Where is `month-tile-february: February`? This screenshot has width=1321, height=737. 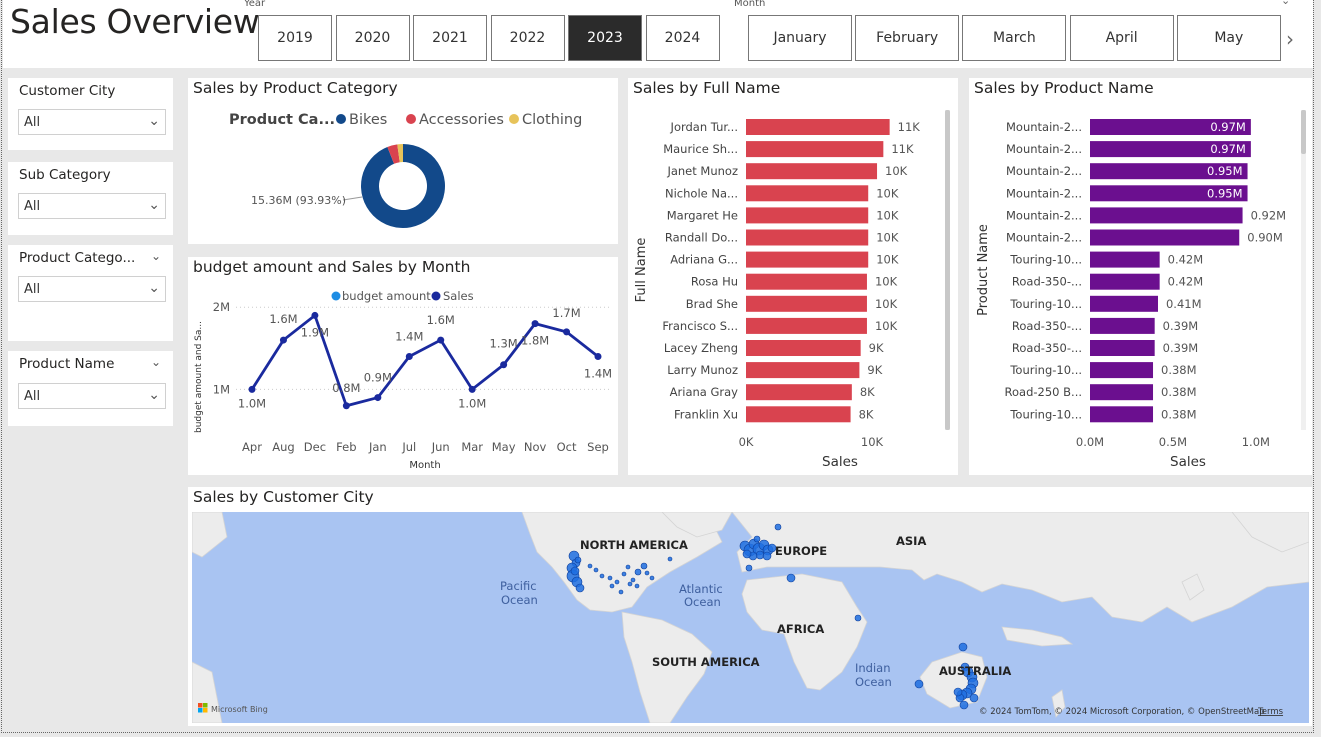 month-tile-february: February is located at coordinates (907, 38).